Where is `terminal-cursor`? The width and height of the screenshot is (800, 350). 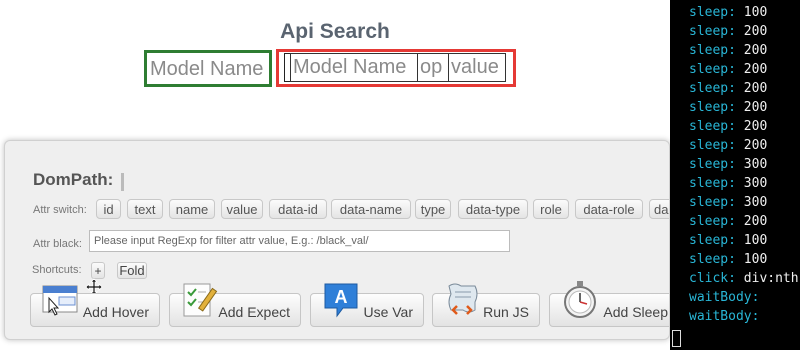
terminal-cursor is located at coordinates (676, 338).